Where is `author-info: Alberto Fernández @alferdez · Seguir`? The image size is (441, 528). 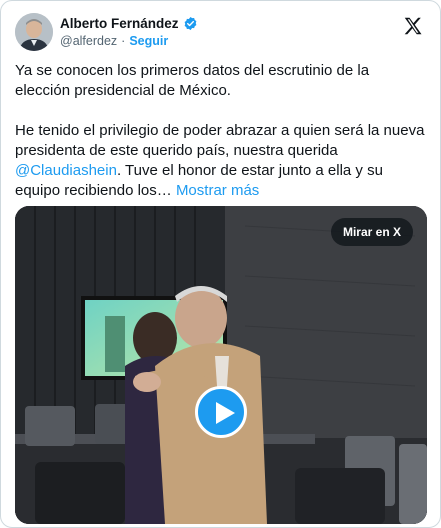
author-info: Alberto Fernández @alferdez · Seguir is located at coordinates (129, 31).